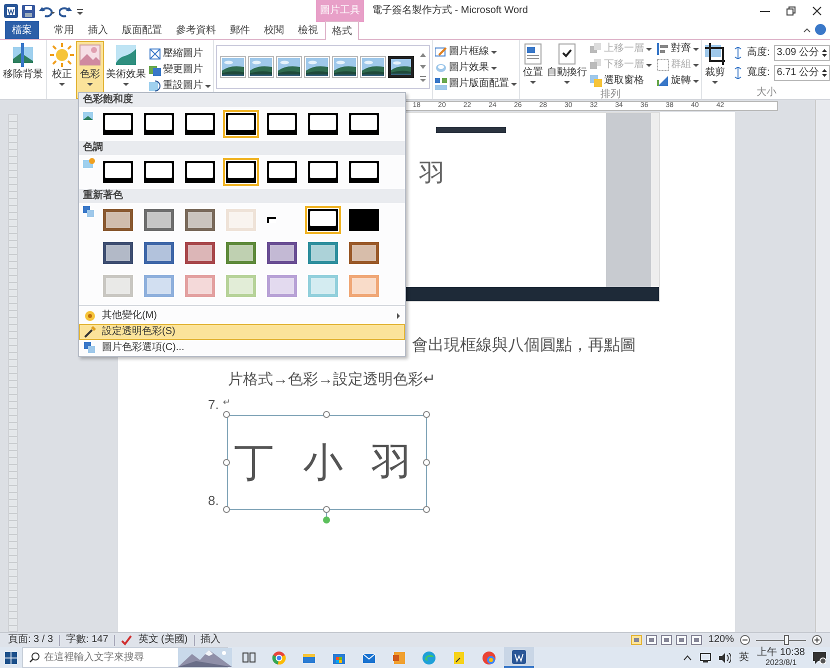  I want to click on status-text: 英文 (美國), so click(163, 640).